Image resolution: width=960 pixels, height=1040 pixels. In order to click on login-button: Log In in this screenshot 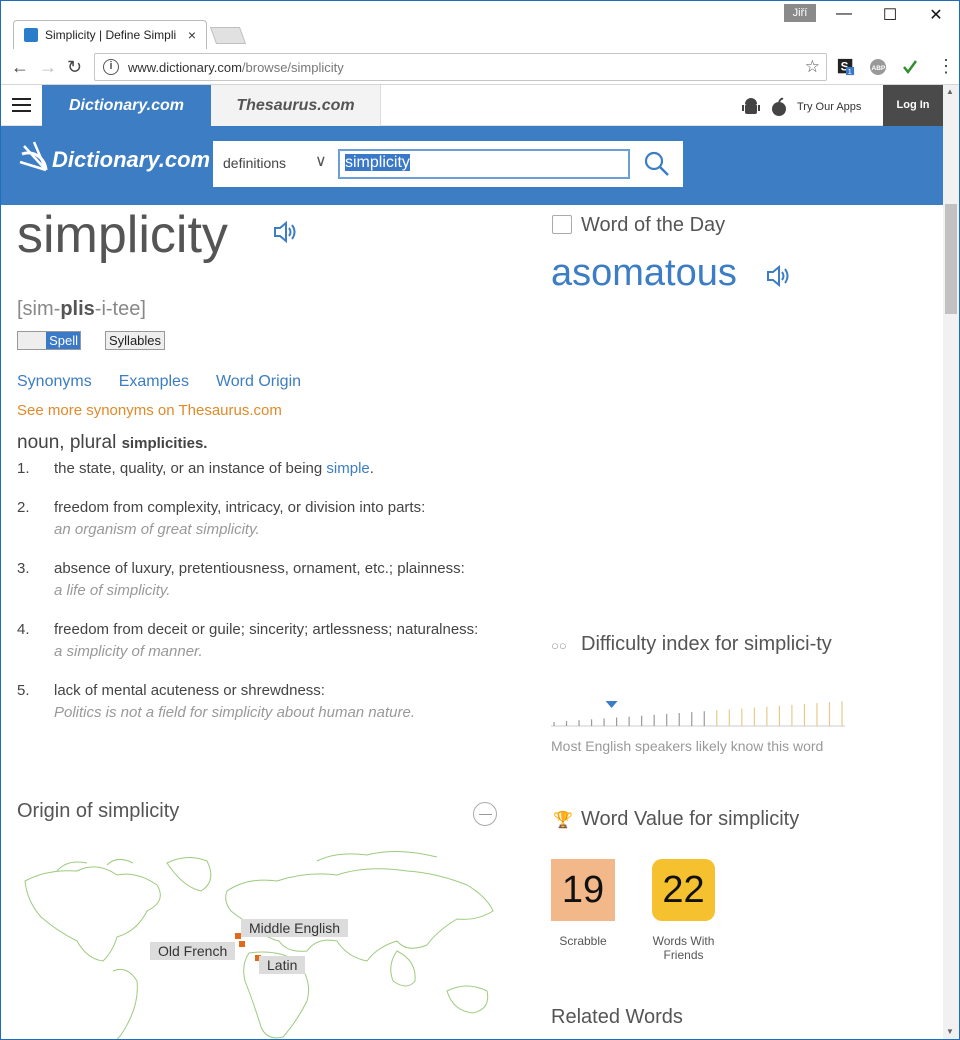, I will do `click(913, 105)`.